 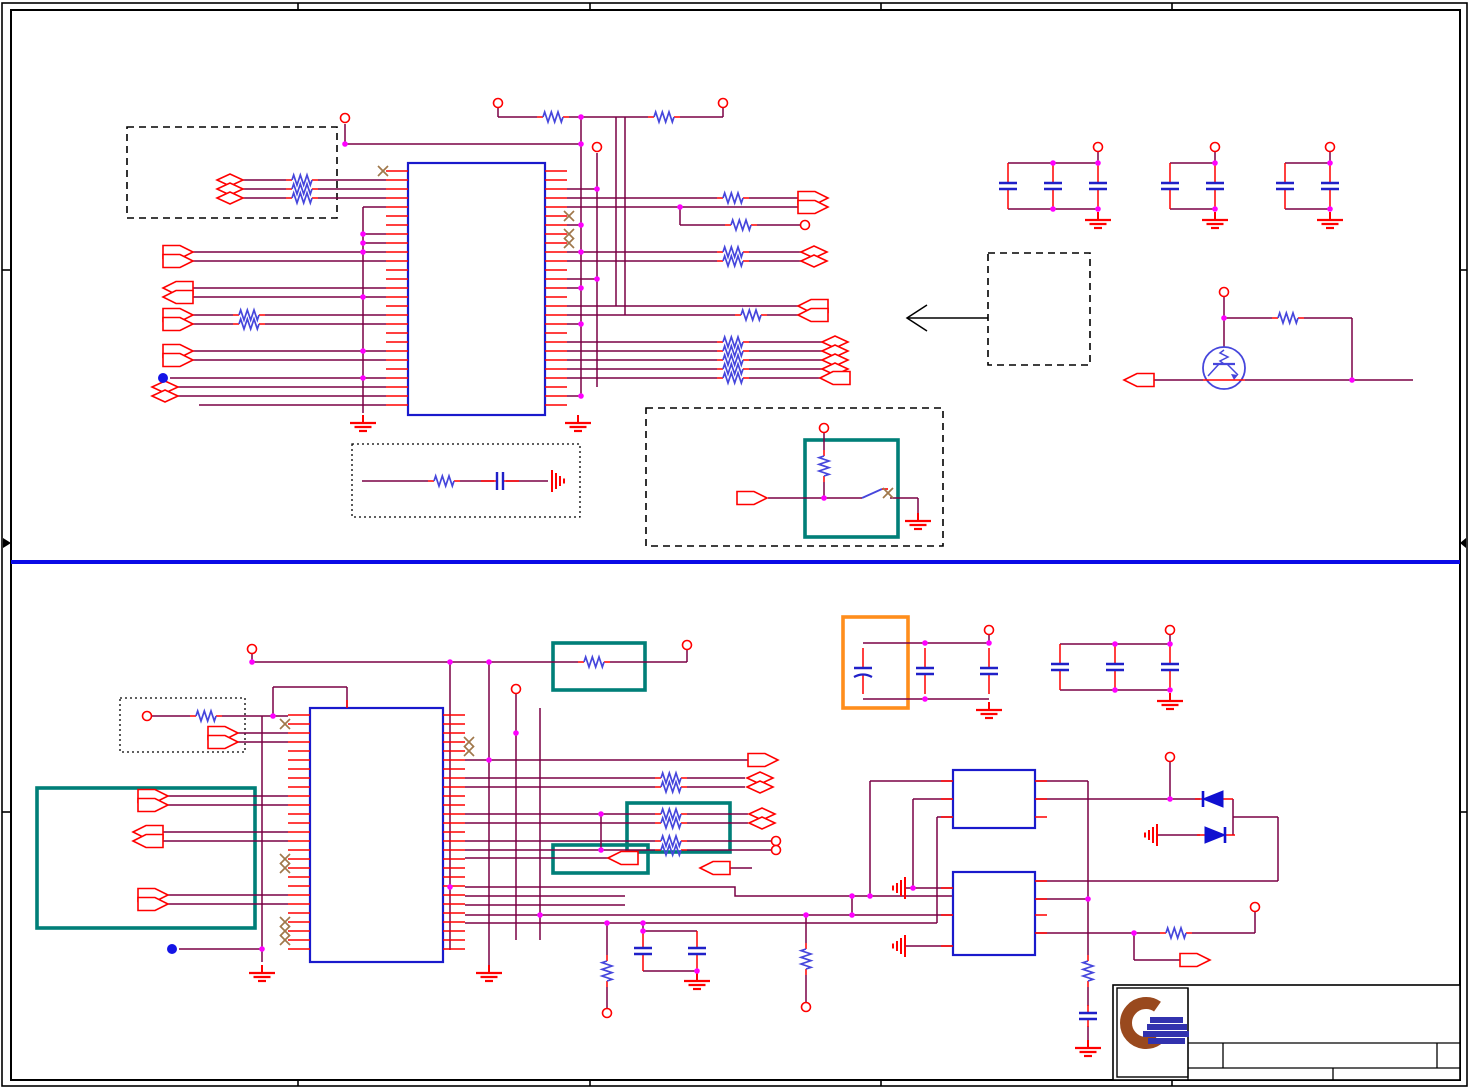 I want to click on title-block, so click(x=1286, y=1032).